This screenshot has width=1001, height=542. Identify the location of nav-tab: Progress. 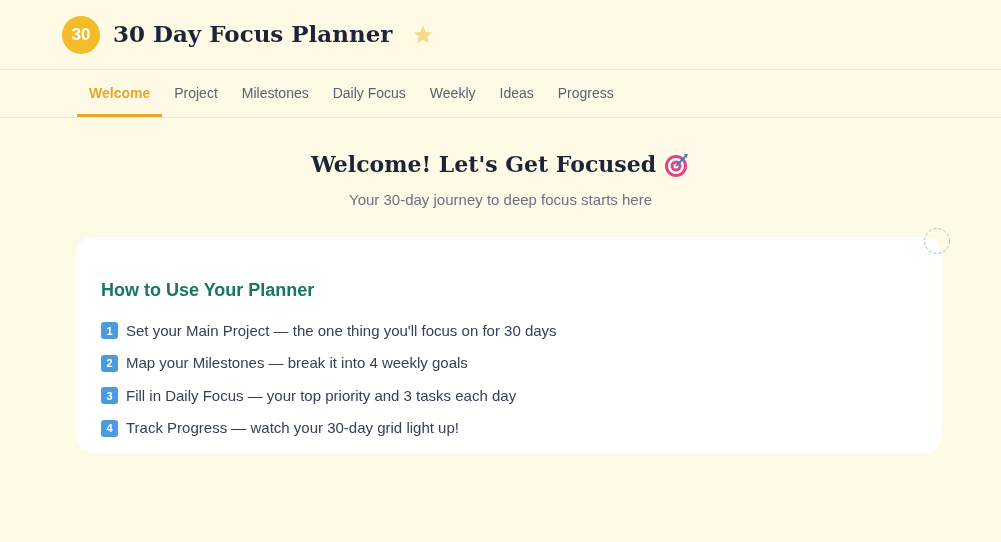
(585, 93).